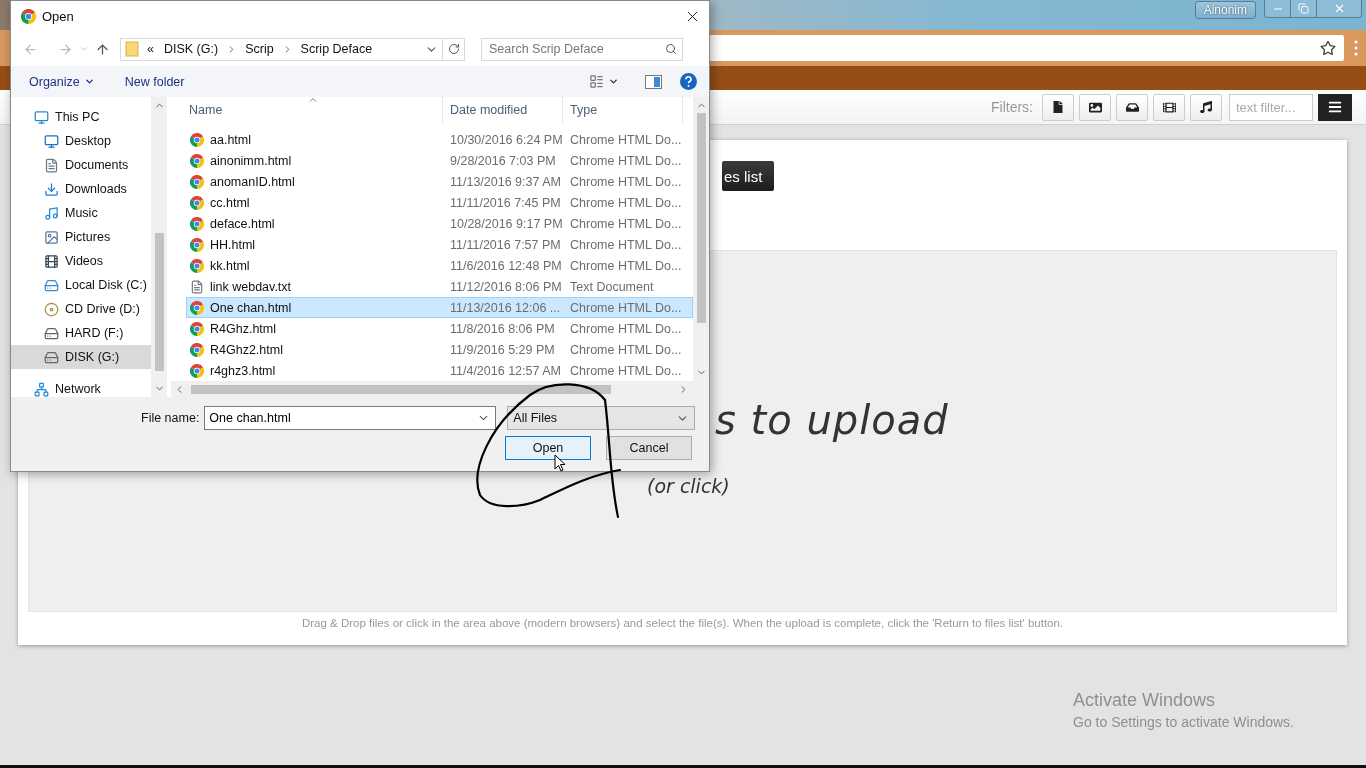  I want to click on dialog-title: Open, so click(58, 16).